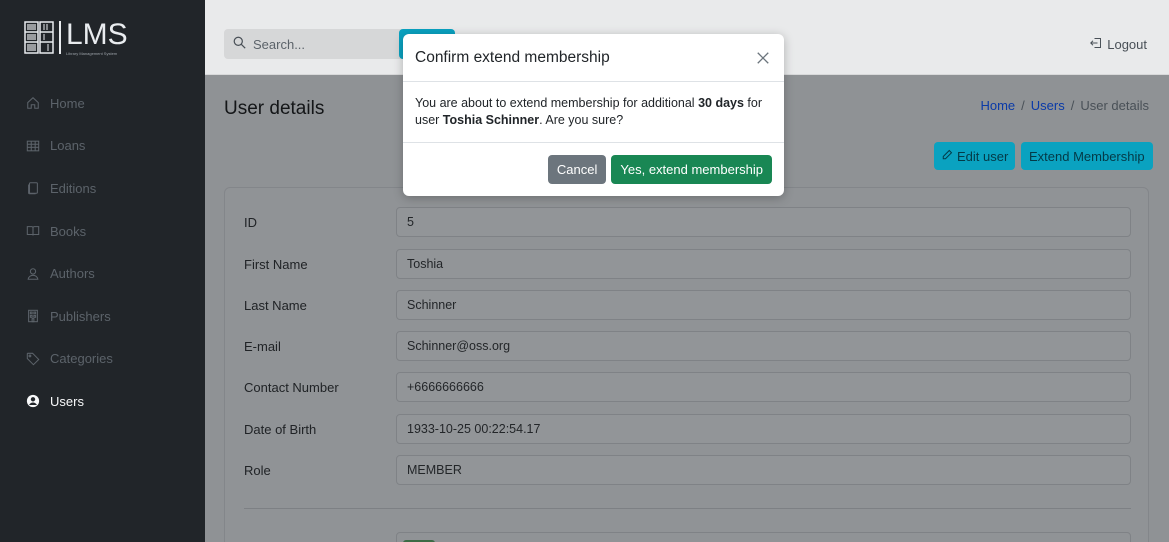 The width and height of the screenshot is (1169, 542). I want to click on logo-mark: LMS Library Management System, so click(76, 36).